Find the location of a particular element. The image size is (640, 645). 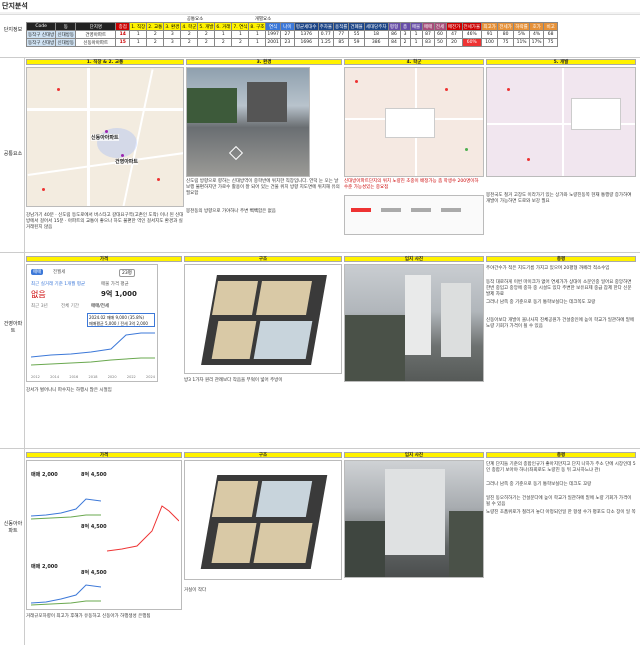

apt1-review-3: 그러나 남쪽 중 기준으로 동기 통학보실다는 데크쪽도 꼬랑 is located at coordinates (541, 302).